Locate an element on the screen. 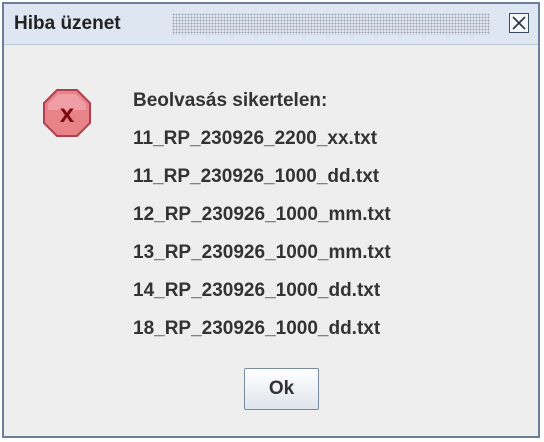 This screenshot has width=544, height=442. ok-button: Ok is located at coordinates (281, 389).